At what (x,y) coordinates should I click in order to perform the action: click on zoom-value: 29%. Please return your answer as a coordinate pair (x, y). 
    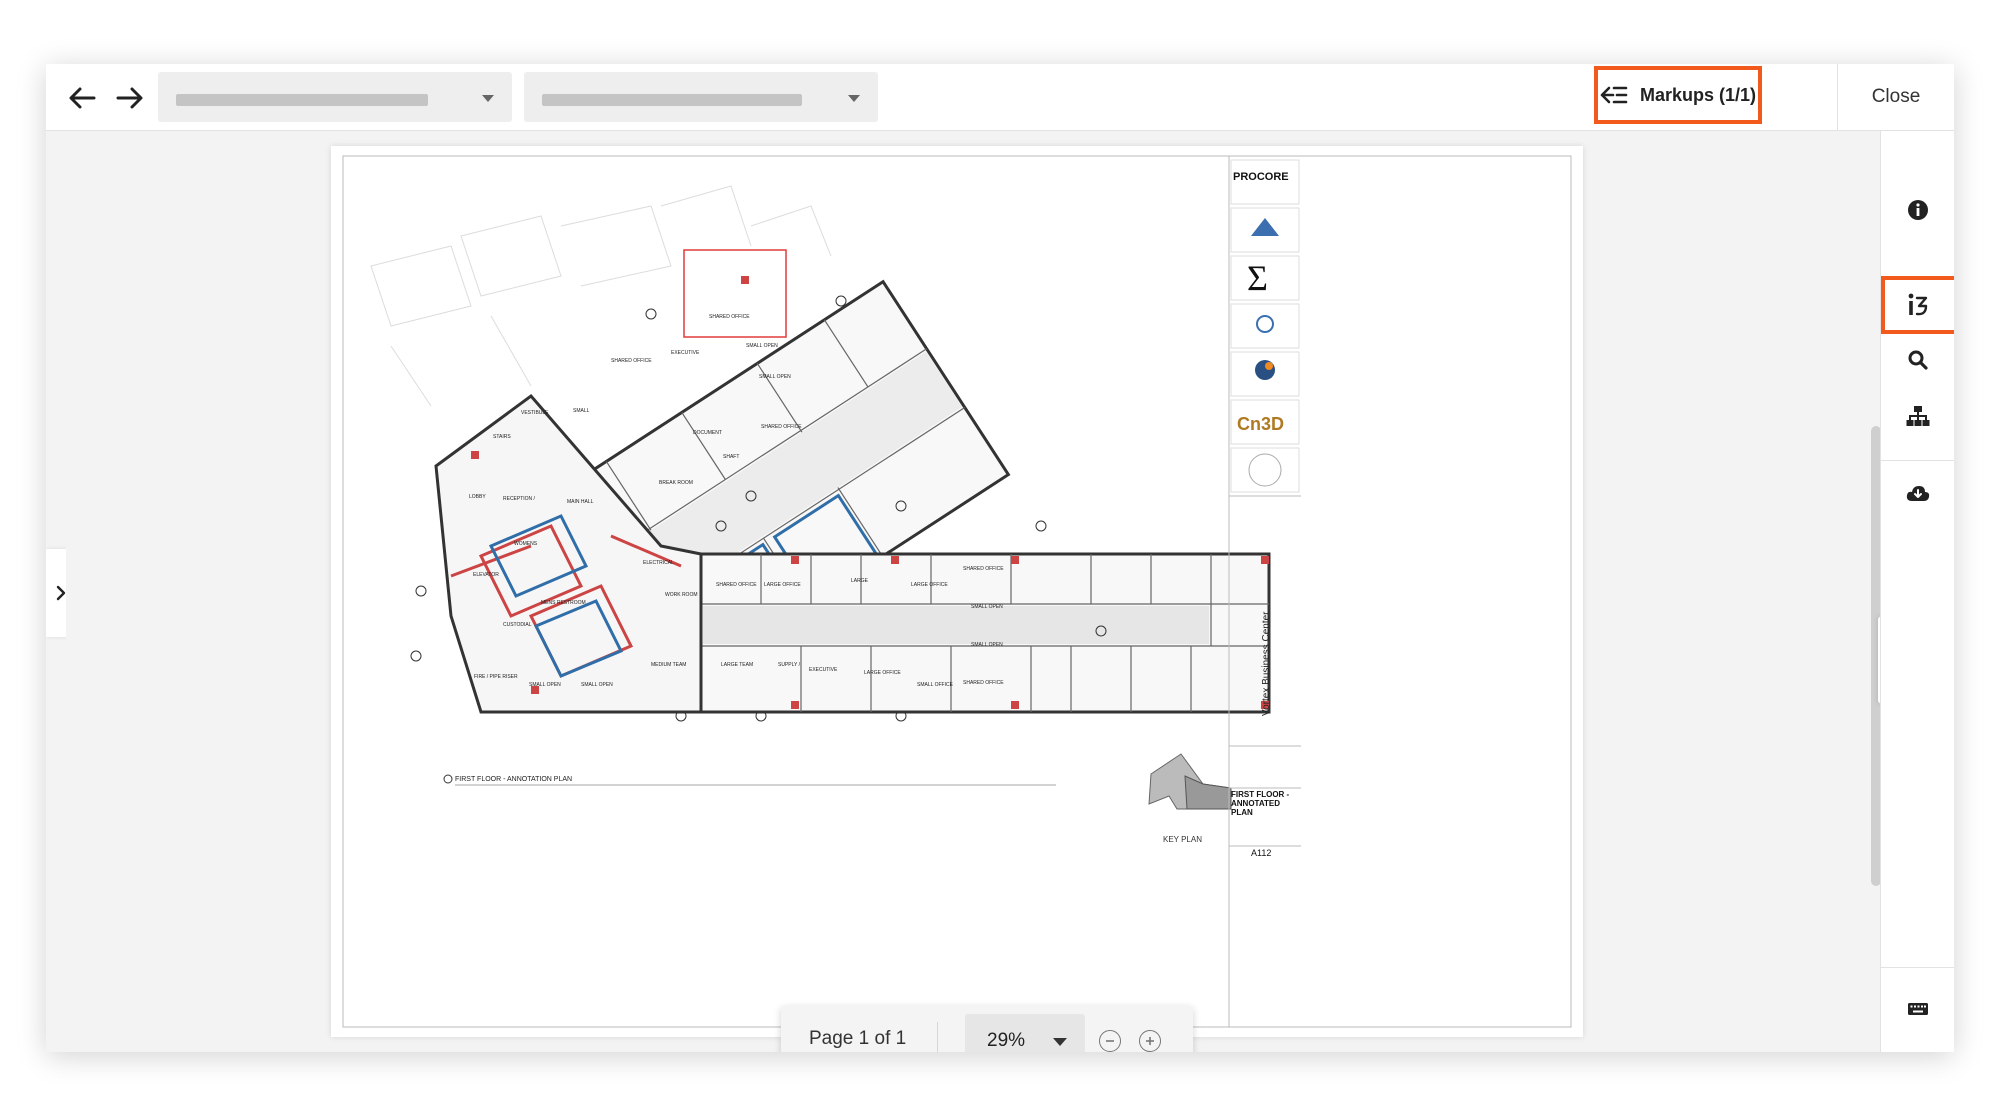
    Looking at the image, I should click on (1006, 1040).